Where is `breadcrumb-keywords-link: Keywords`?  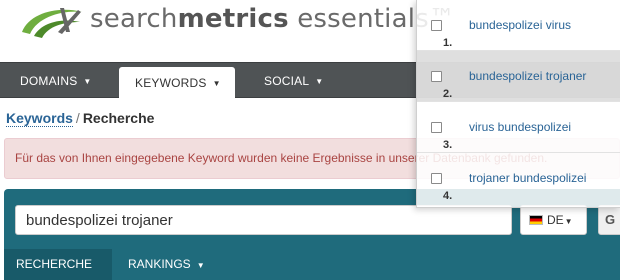 breadcrumb-keywords-link: Keywords is located at coordinates (39, 118).